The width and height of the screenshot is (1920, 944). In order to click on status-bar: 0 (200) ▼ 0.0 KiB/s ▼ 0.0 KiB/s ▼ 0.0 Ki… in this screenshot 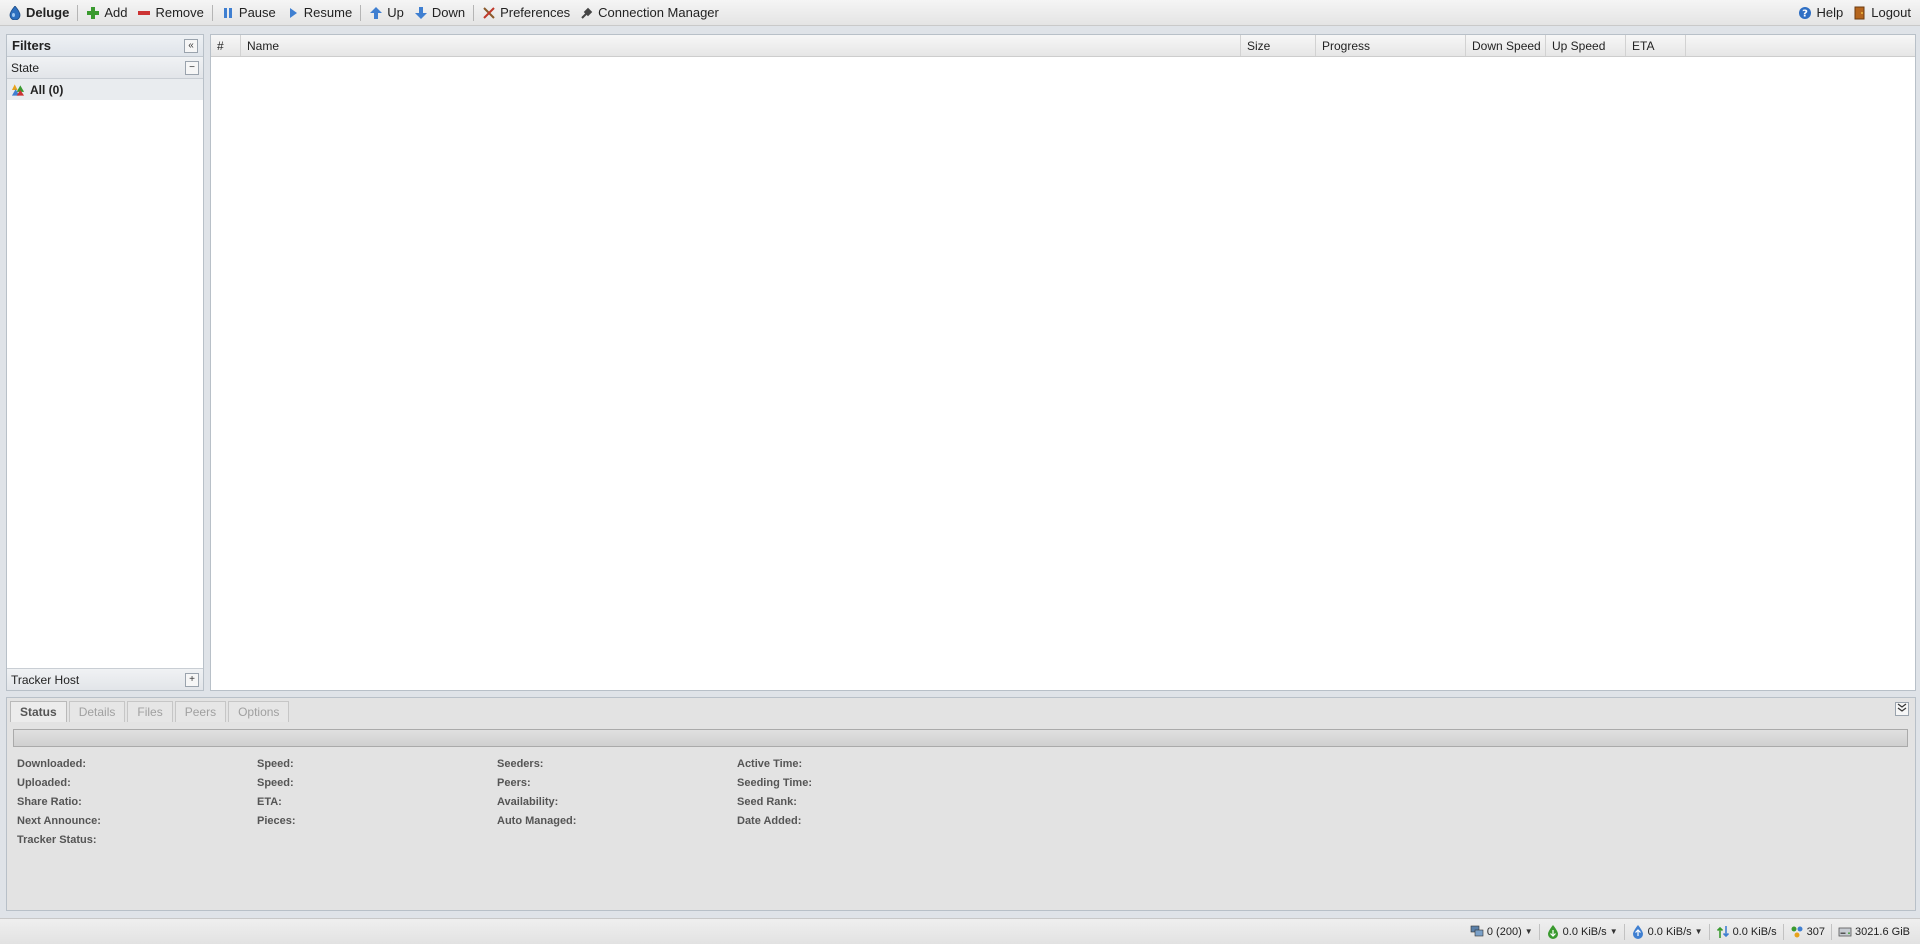, I will do `click(960, 931)`.